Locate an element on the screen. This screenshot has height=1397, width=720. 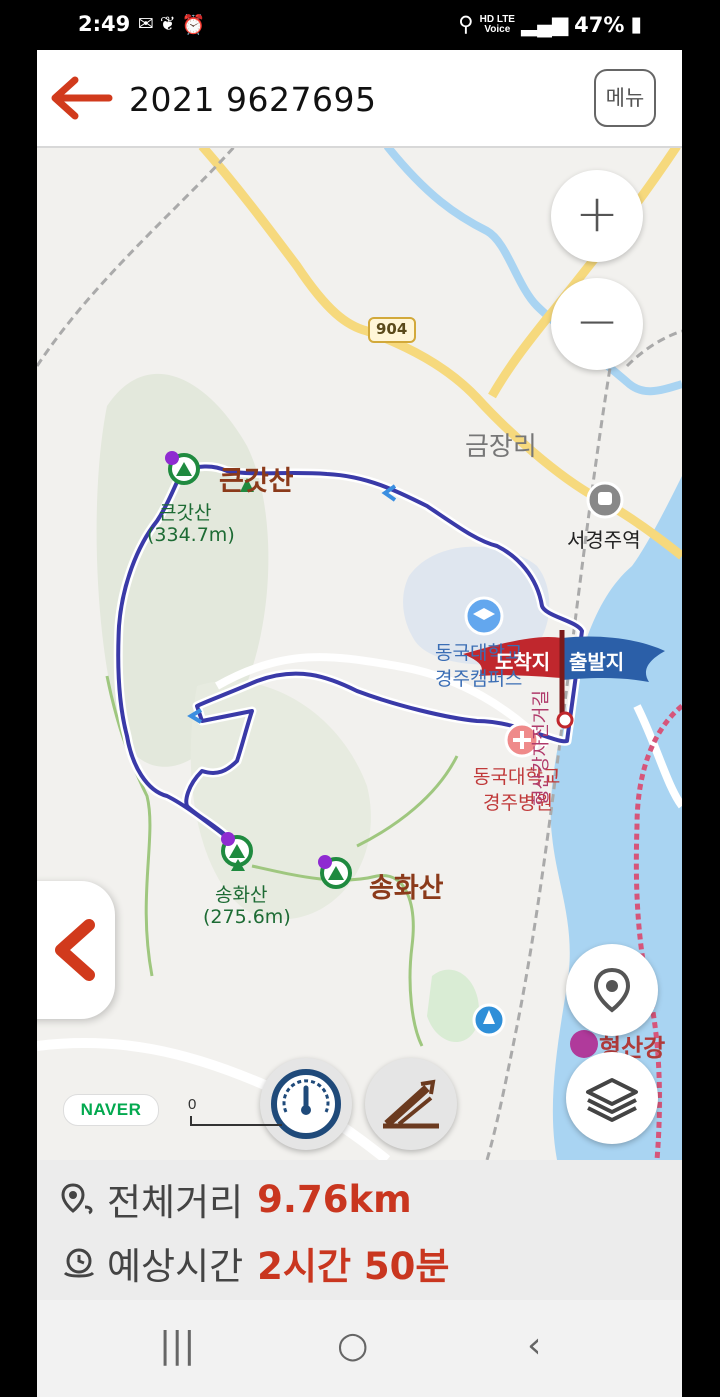
speed-mode-button is located at coordinates (306, 1104).